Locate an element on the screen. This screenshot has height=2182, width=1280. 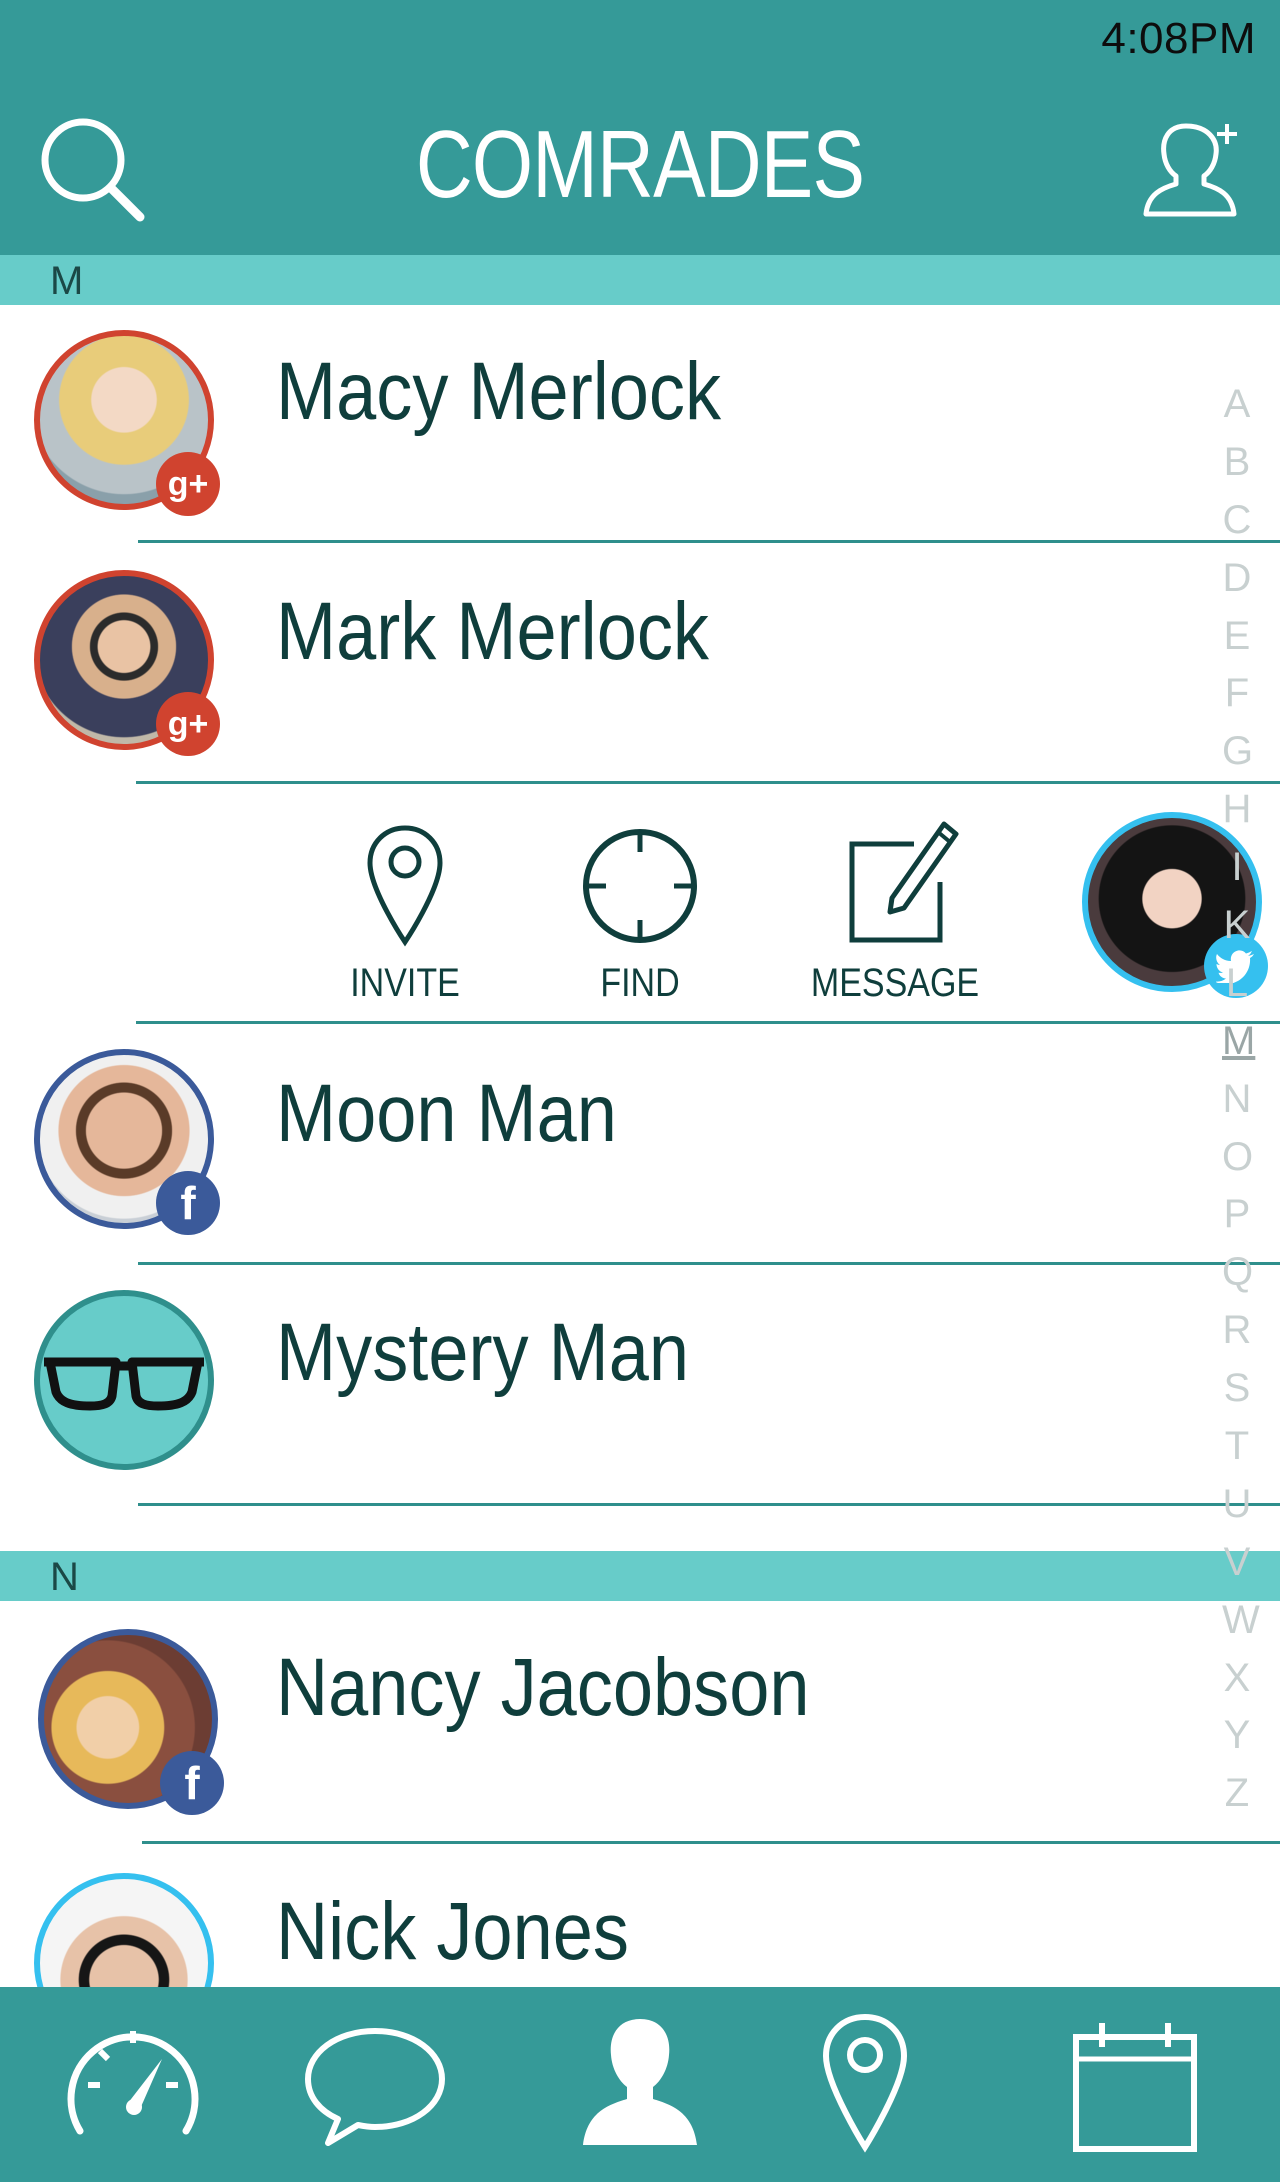
alphabet-index: ABCDEFGHIKLMNOPQRSTUVWXYZ is located at coordinates (1241, 1099).